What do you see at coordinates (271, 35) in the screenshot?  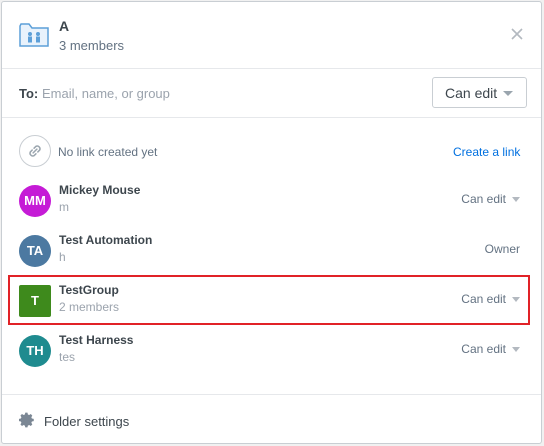 I see `dialog-header: A 3 members` at bounding box center [271, 35].